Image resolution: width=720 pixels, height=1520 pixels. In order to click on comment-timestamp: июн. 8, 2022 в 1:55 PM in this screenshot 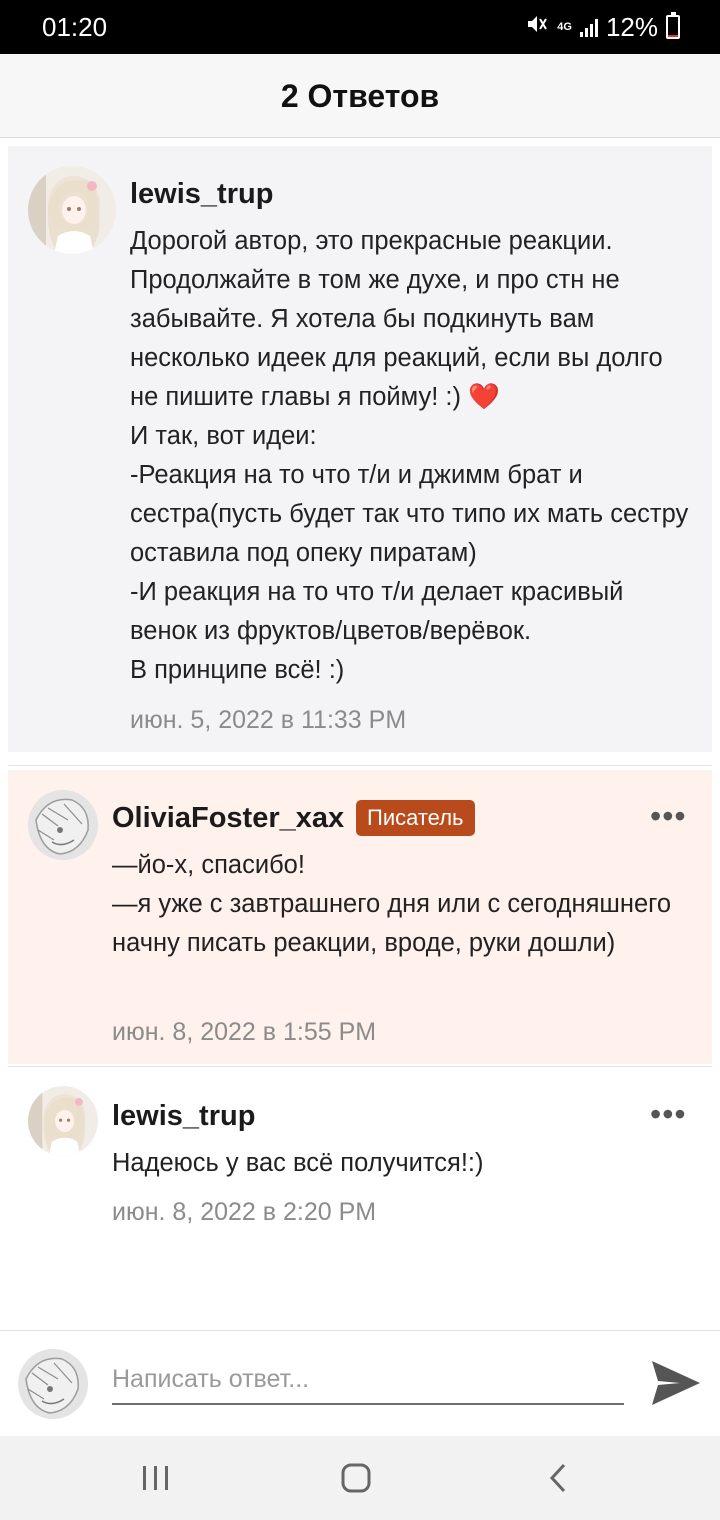, I will do `click(244, 1032)`.